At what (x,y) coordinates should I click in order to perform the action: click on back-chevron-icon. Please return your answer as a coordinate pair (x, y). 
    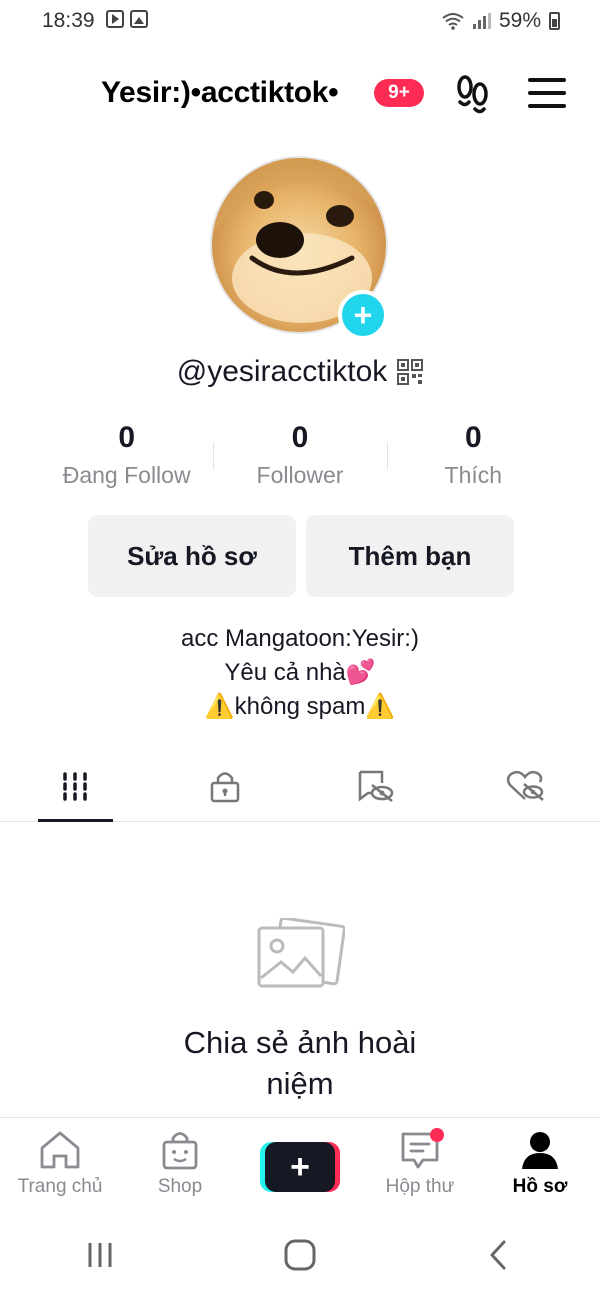
    Looking at the image, I should click on (498, 1255).